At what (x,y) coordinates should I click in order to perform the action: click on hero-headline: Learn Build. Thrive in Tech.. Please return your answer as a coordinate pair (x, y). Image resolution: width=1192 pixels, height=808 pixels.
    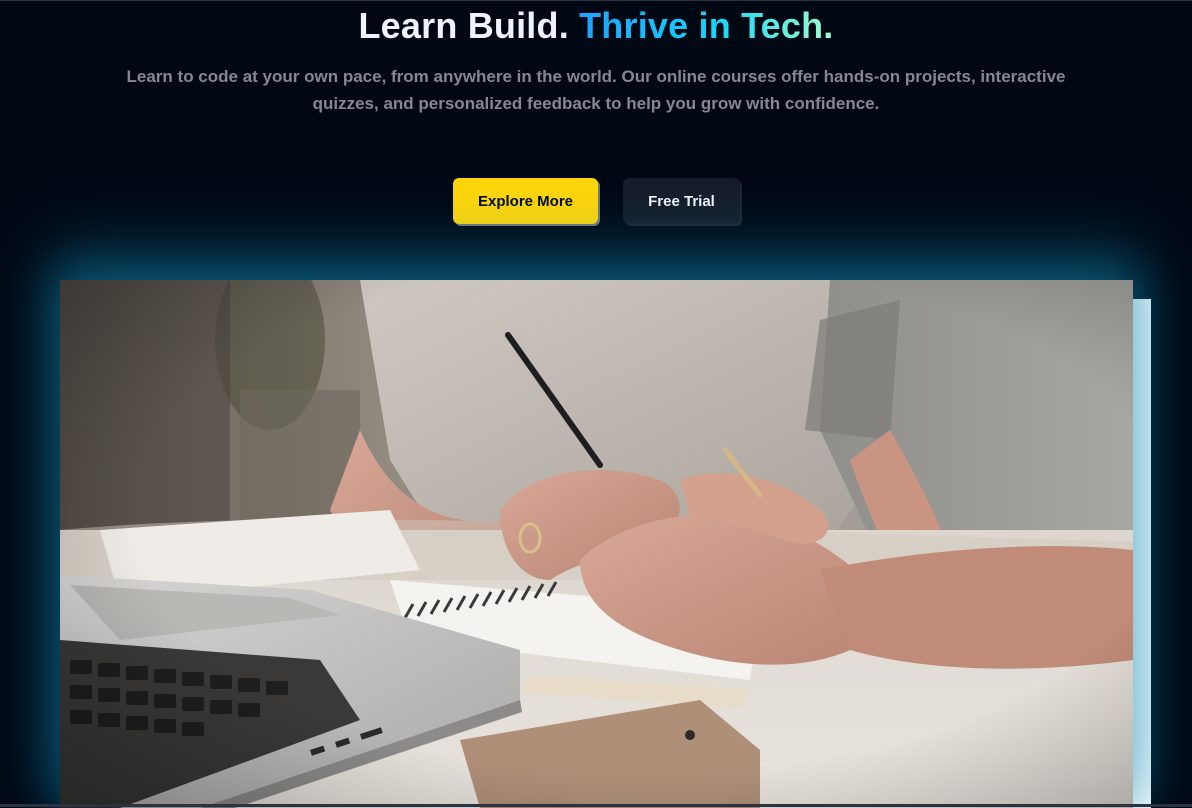
    Looking at the image, I should click on (596, 26).